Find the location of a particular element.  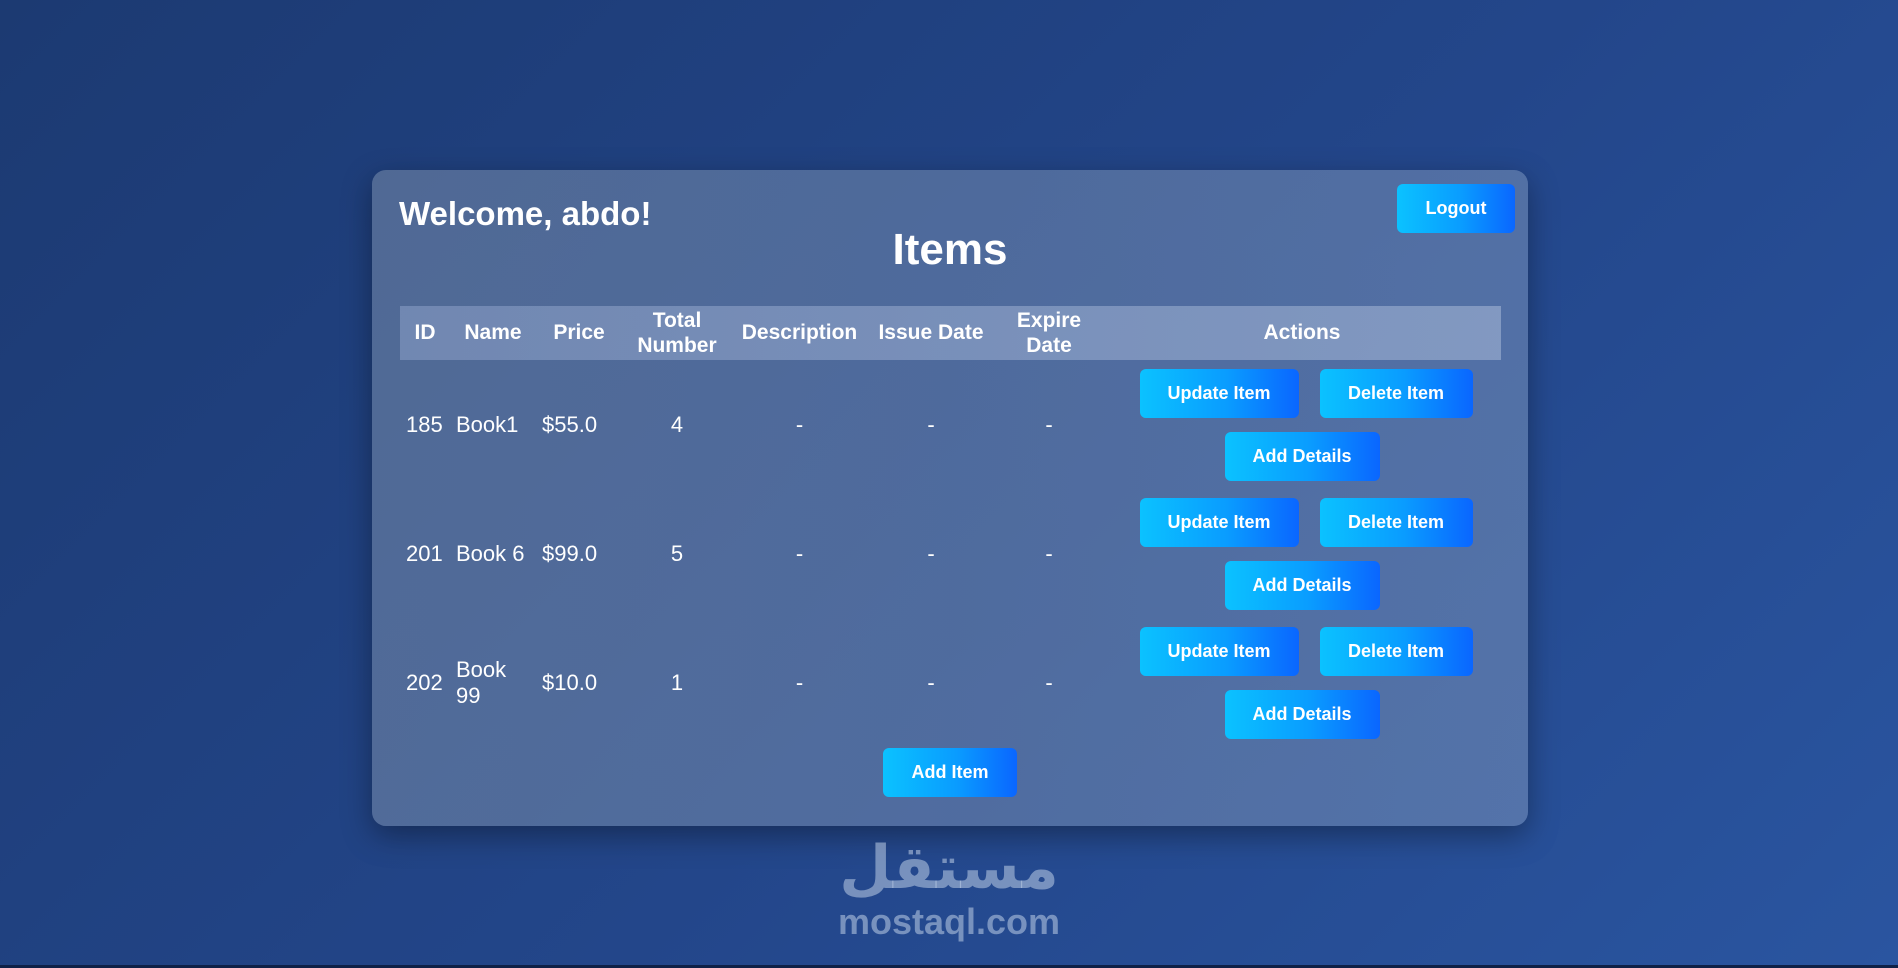

column-header-price: Price is located at coordinates (579, 333).